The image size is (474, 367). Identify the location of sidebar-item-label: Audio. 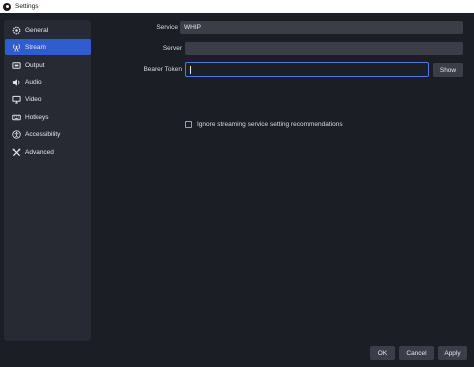
(33, 82).